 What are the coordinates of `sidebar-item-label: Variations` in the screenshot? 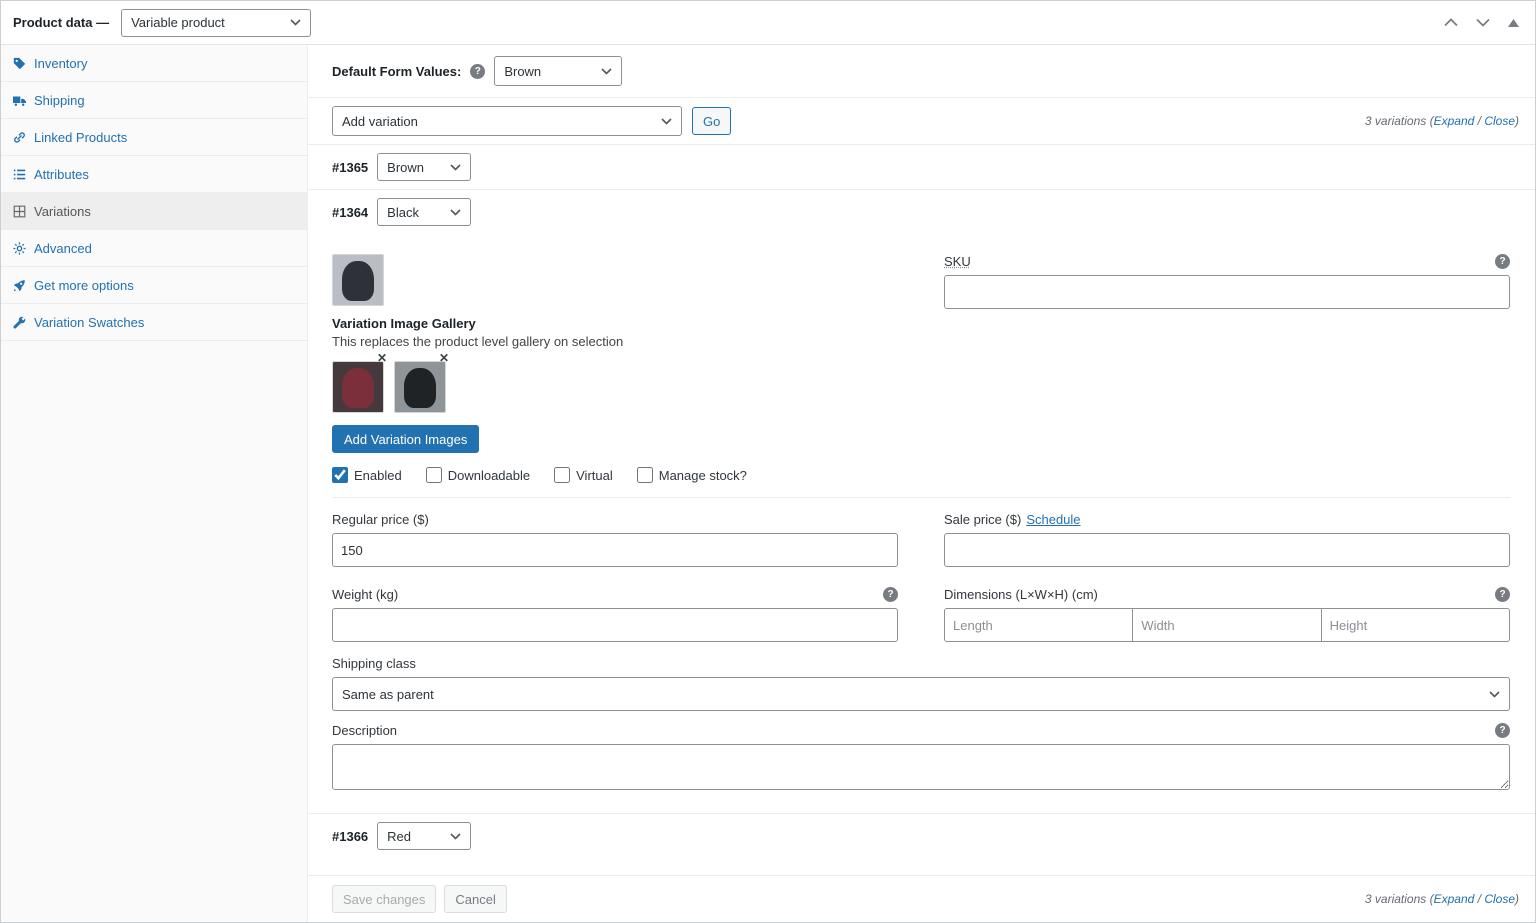 It's located at (62, 211).